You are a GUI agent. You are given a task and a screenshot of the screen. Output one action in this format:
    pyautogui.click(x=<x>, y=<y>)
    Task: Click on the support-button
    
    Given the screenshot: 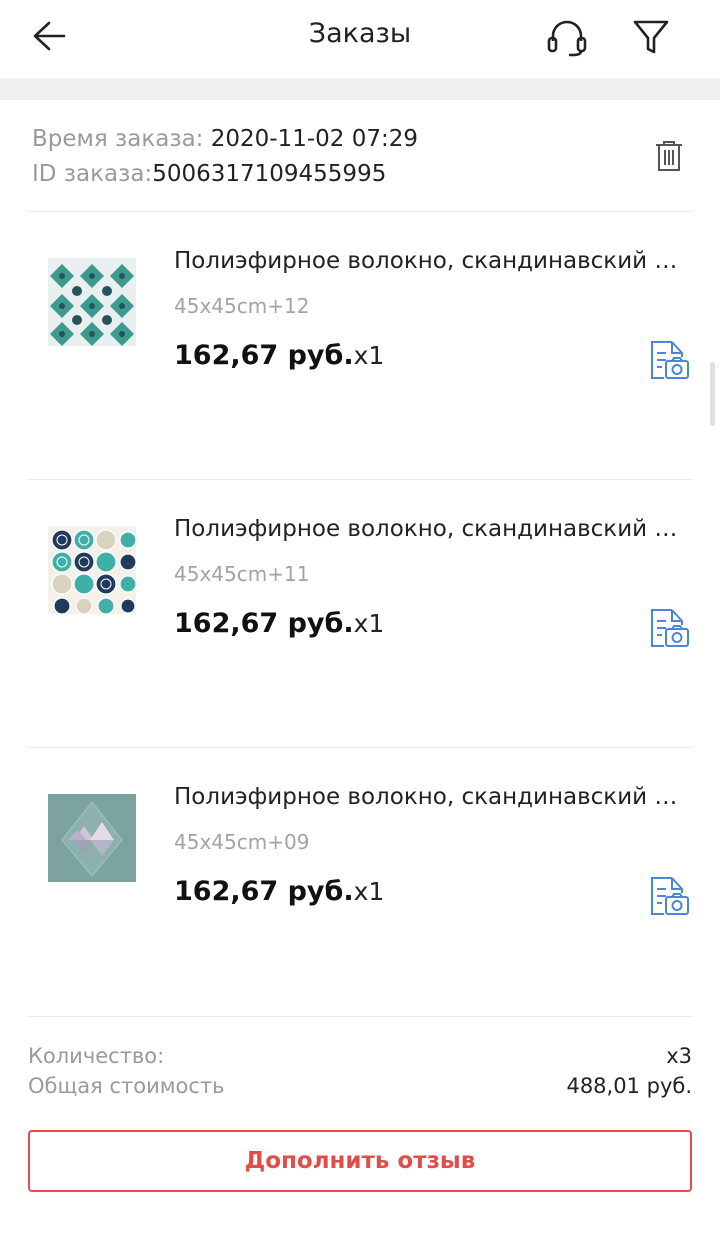 What is the action you would take?
    pyautogui.click(x=567, y=37)
    